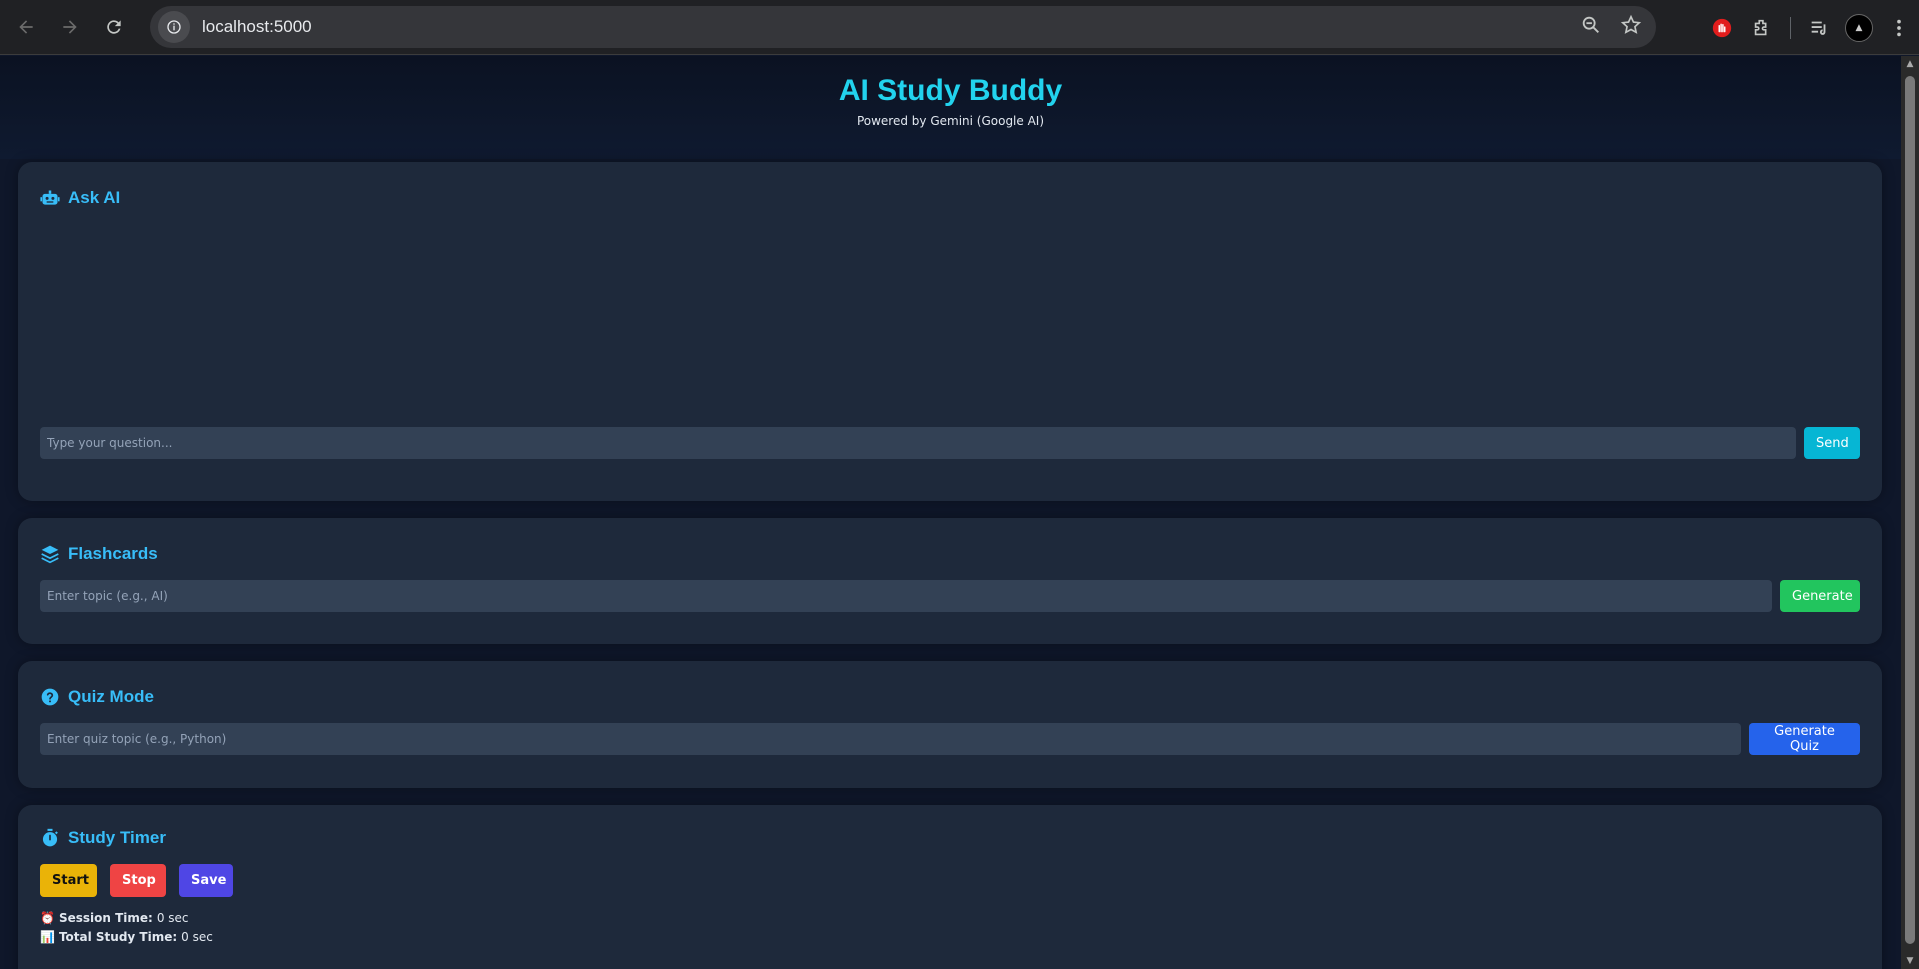 This screenshot has height=969, width=1919. I want to click on total-time-value: 0 sec, so click(197, 937).